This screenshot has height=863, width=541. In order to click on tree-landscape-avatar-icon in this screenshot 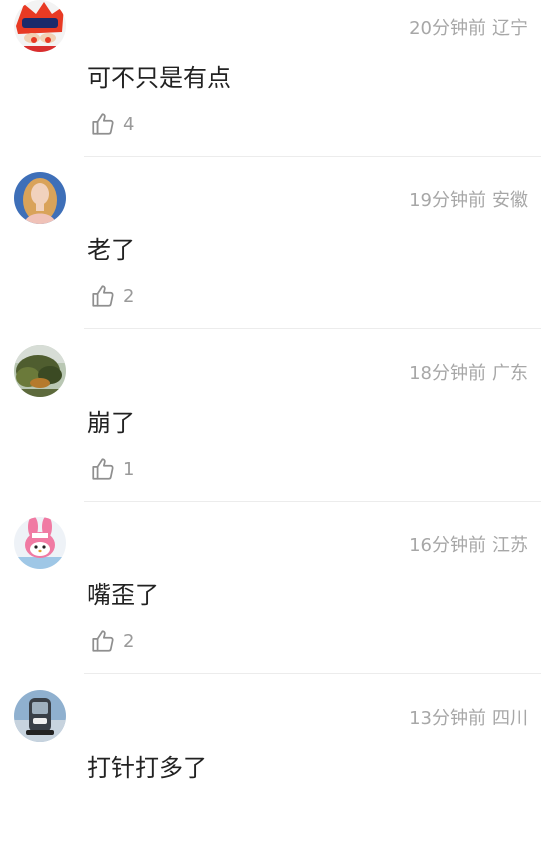, I will do `click(40, 371)`.